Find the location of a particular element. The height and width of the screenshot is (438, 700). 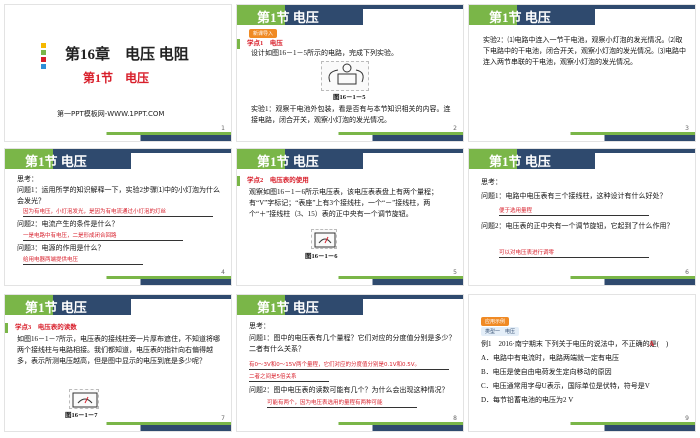

slide-number: 2 is located at coordinates (455, 128).